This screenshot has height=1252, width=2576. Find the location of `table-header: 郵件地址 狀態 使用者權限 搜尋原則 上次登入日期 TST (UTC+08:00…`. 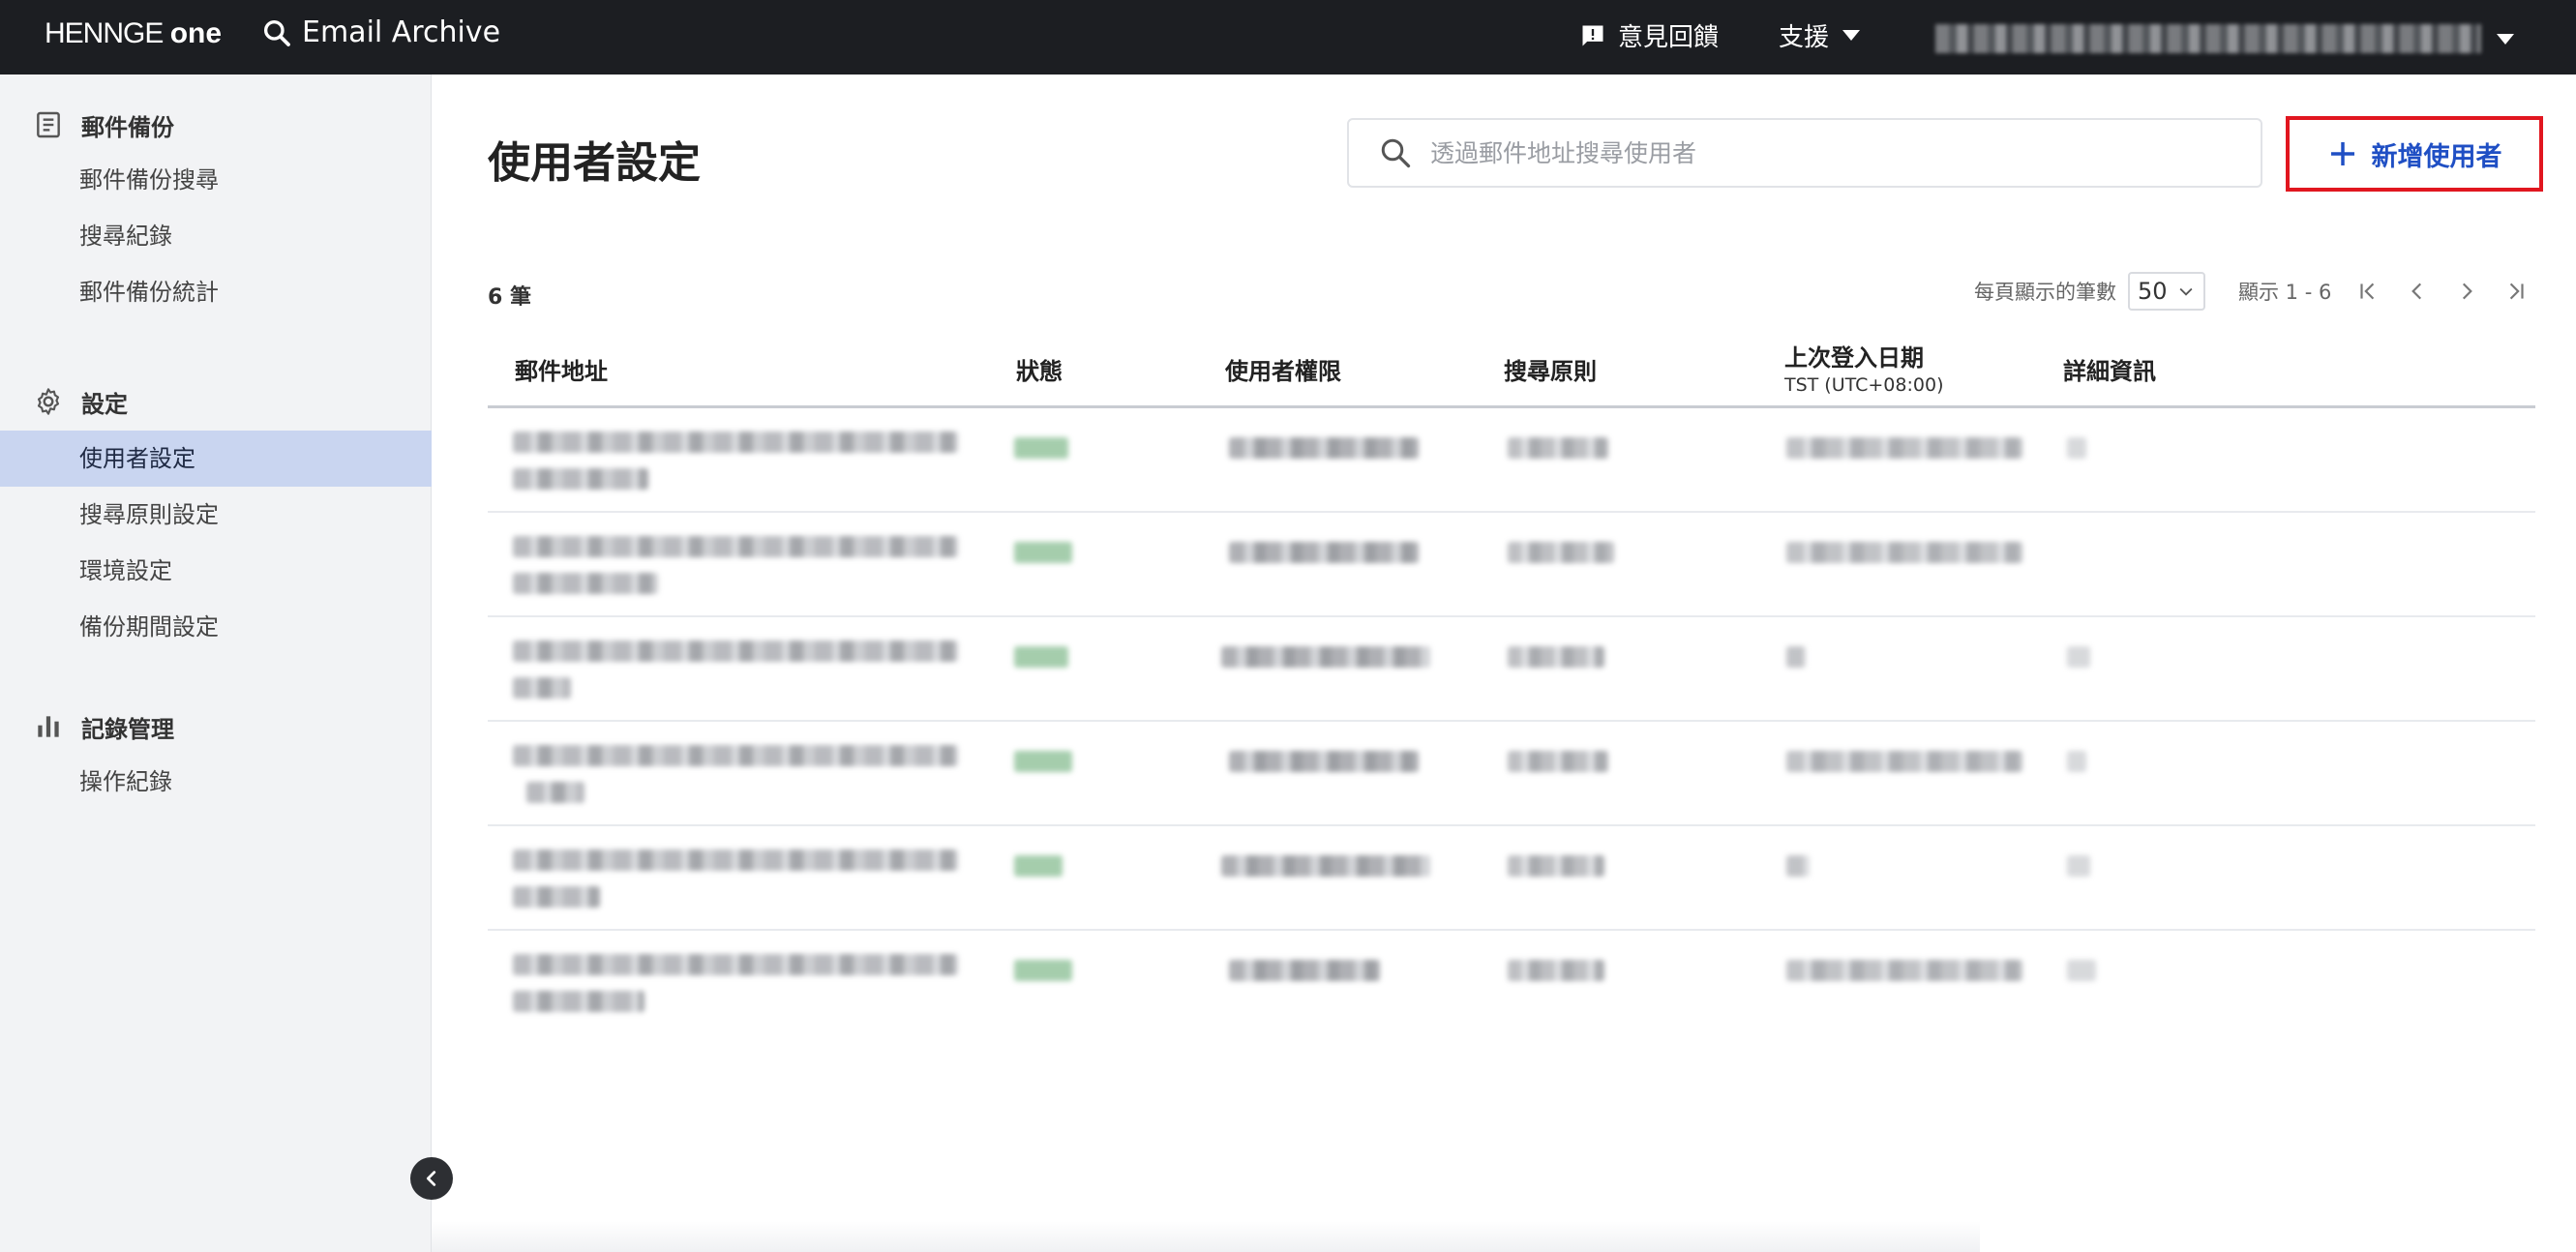

table-header: 郵件地址 狀態 使用者權限 搜尋原則 上次登入日期 TST (UTC+08:00… is located at coordinates (1511, 368).